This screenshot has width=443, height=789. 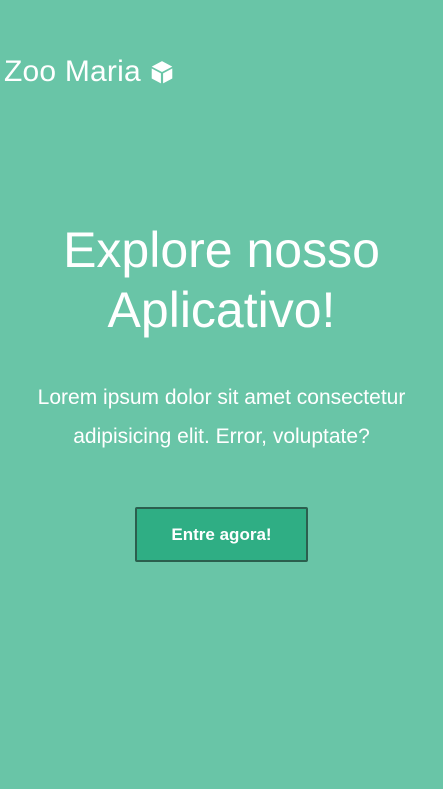 I want to click on brand-link: Zoo Maria, so click(x=89, y=72).